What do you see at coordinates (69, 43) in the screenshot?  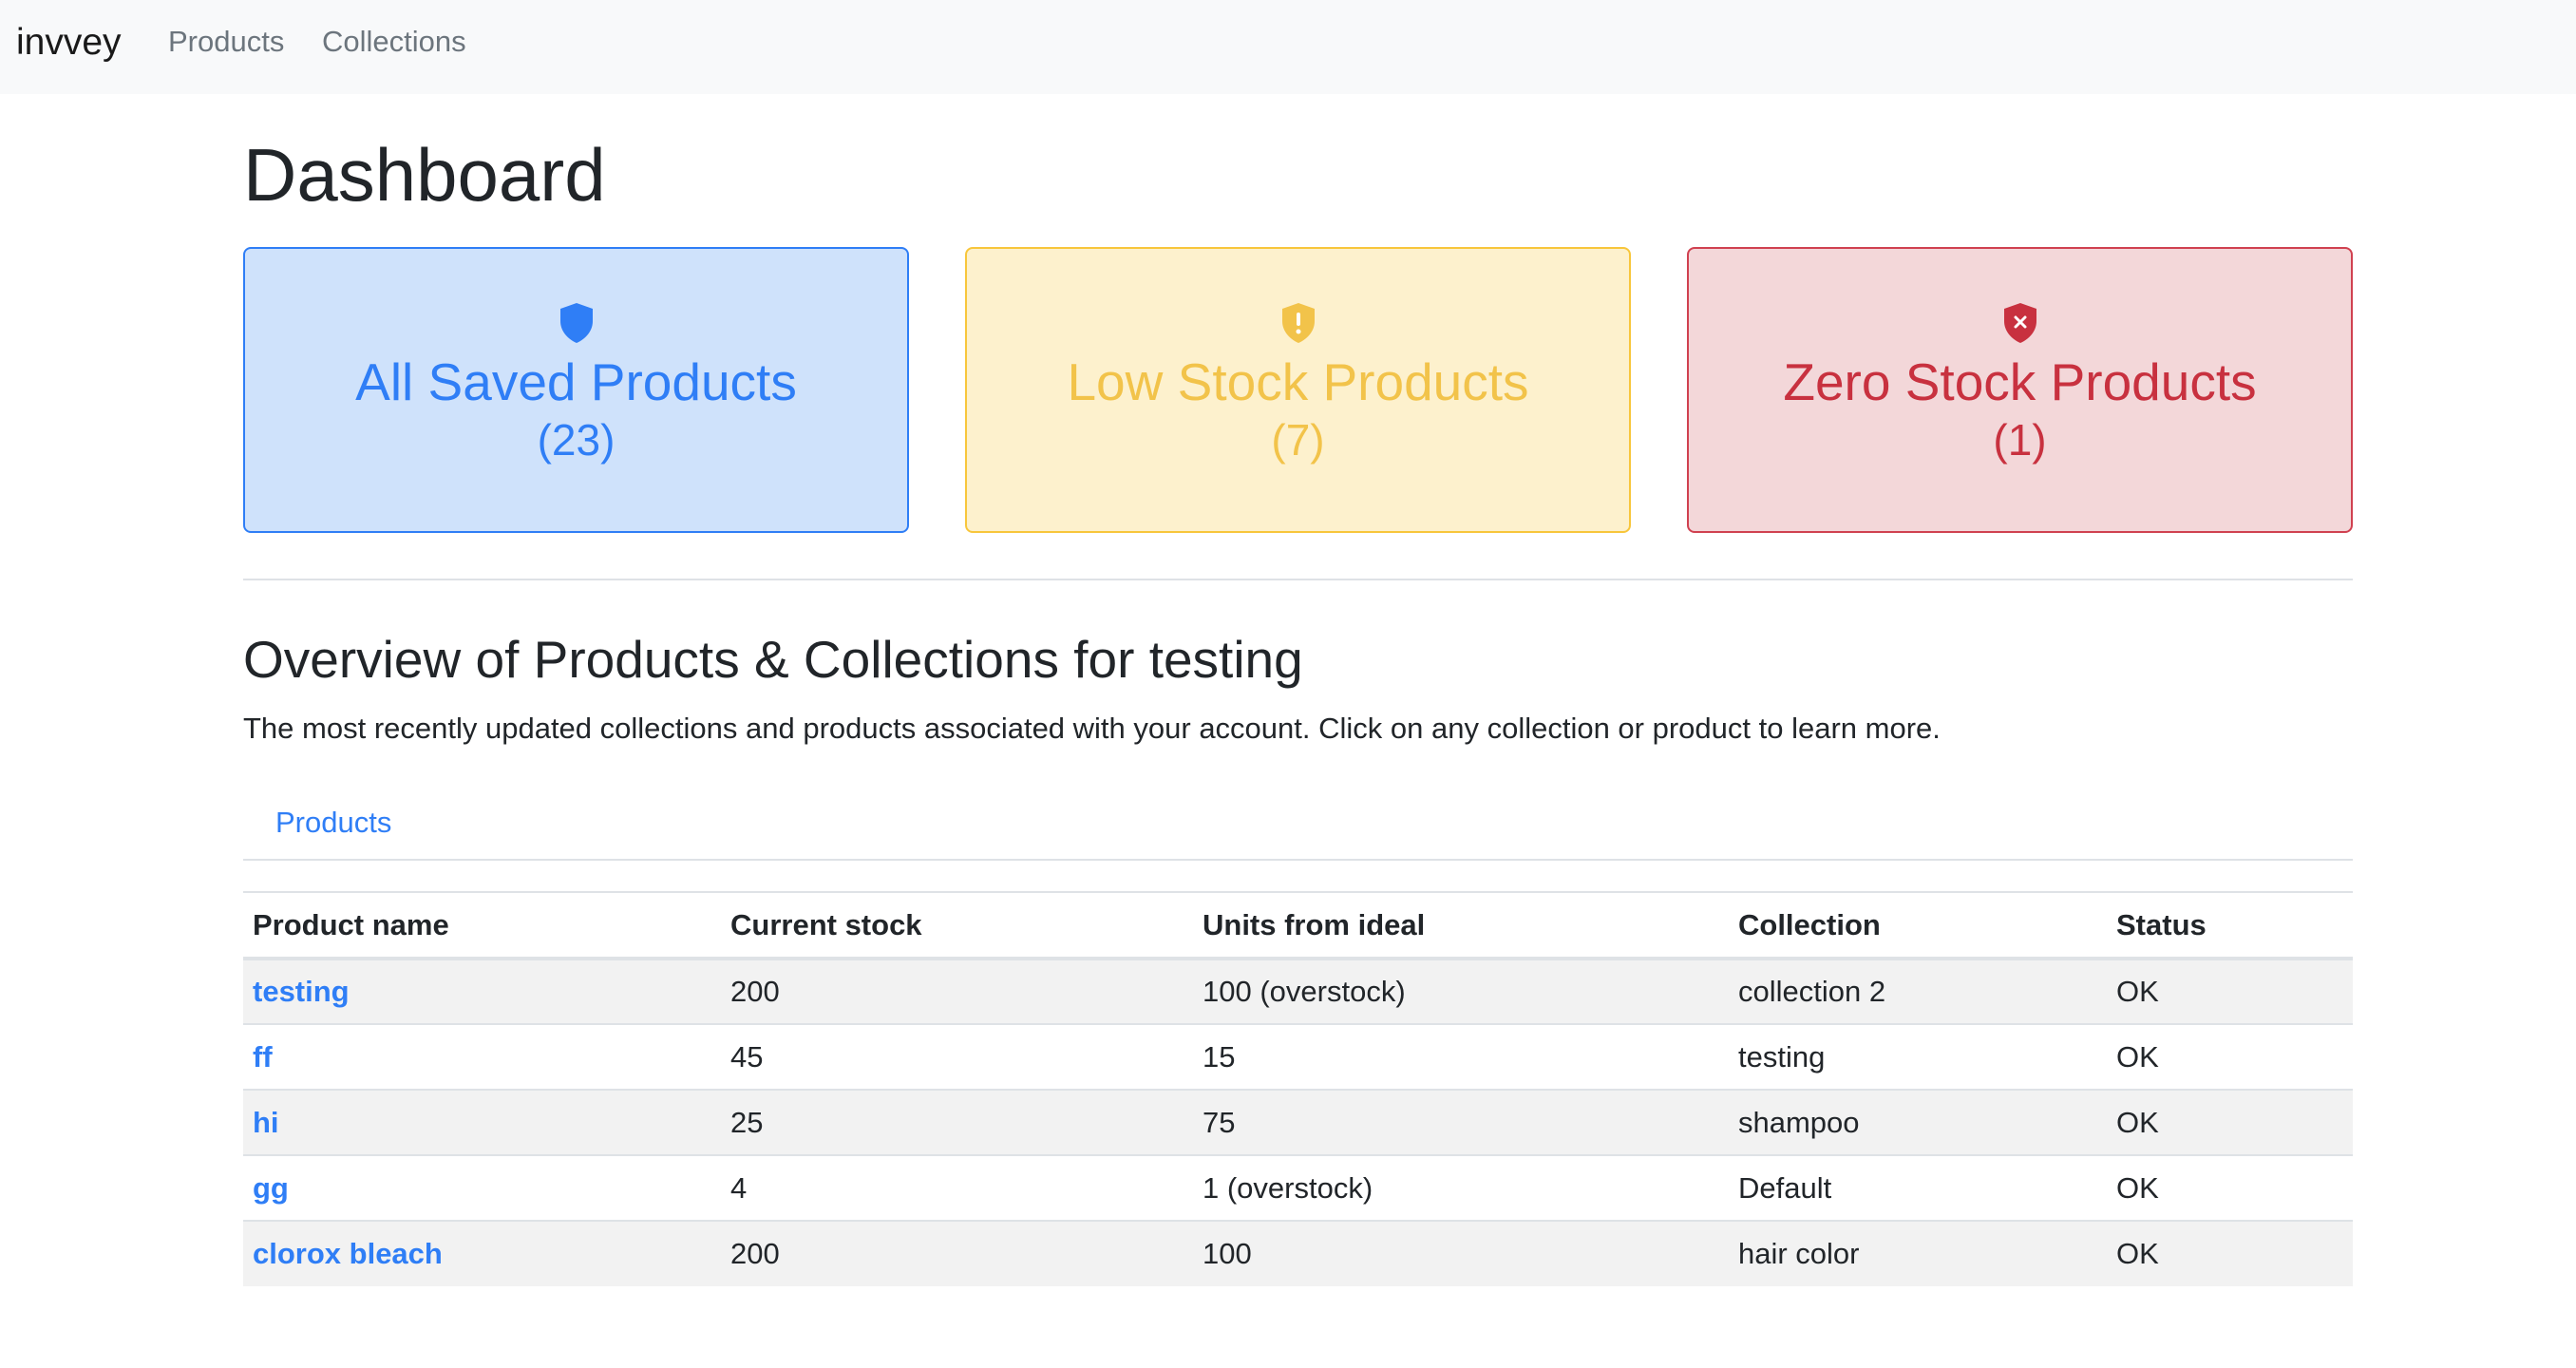 I see `brand-logo: invvey` at bounding box center [69, 43].